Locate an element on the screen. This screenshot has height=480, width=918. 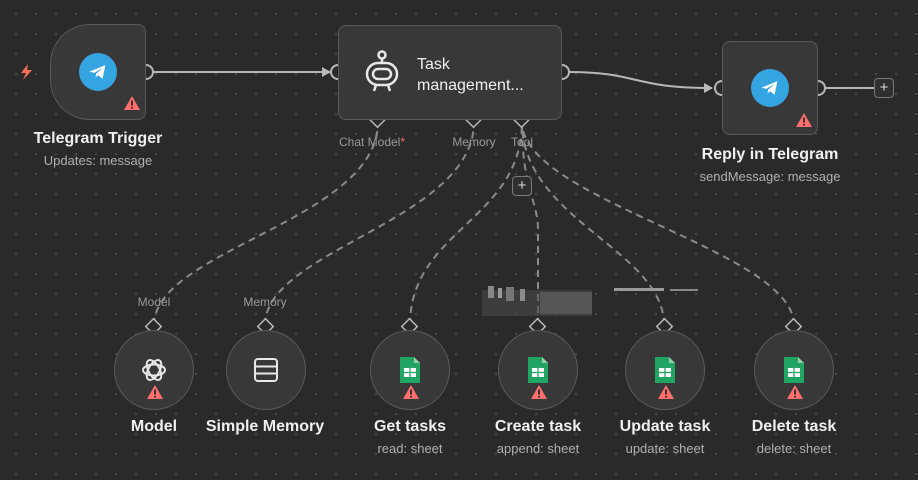
telegram-trigger-node is located at coordinates (98, 72).